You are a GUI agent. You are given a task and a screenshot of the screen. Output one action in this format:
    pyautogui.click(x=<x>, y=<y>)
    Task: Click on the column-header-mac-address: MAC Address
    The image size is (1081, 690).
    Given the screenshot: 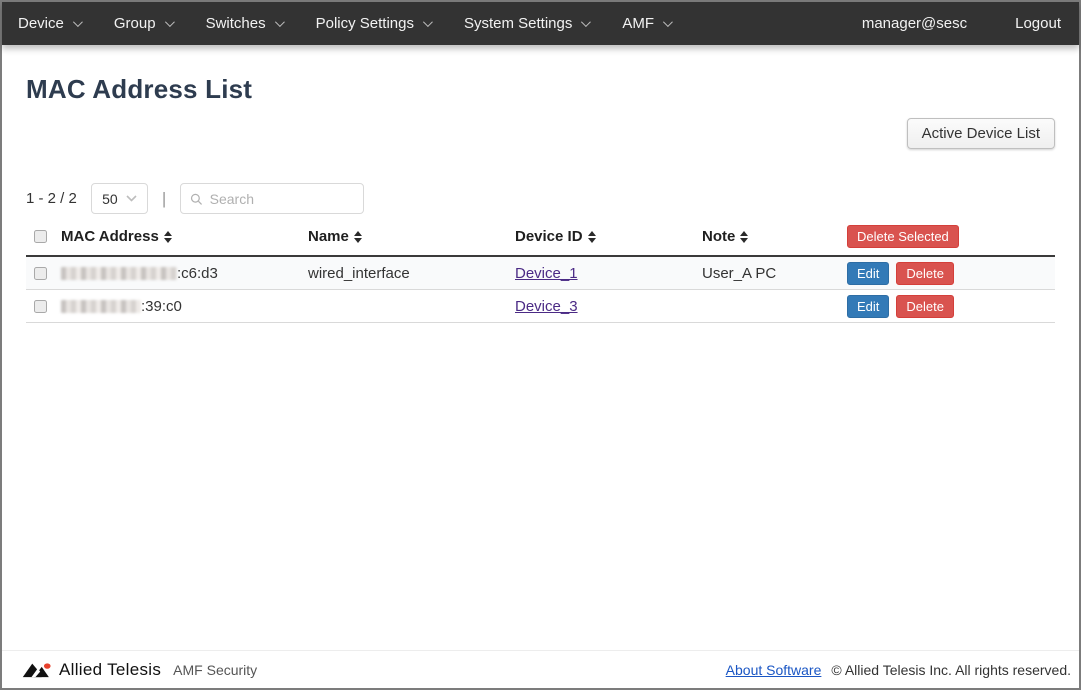 What is the action you would take?
    pyautogui.click(x=184, y=236)
    